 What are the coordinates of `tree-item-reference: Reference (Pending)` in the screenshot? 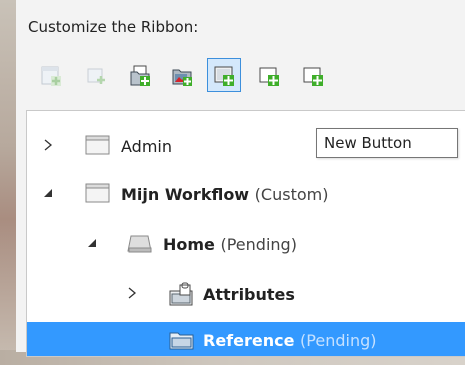 It's located at (246, 339).